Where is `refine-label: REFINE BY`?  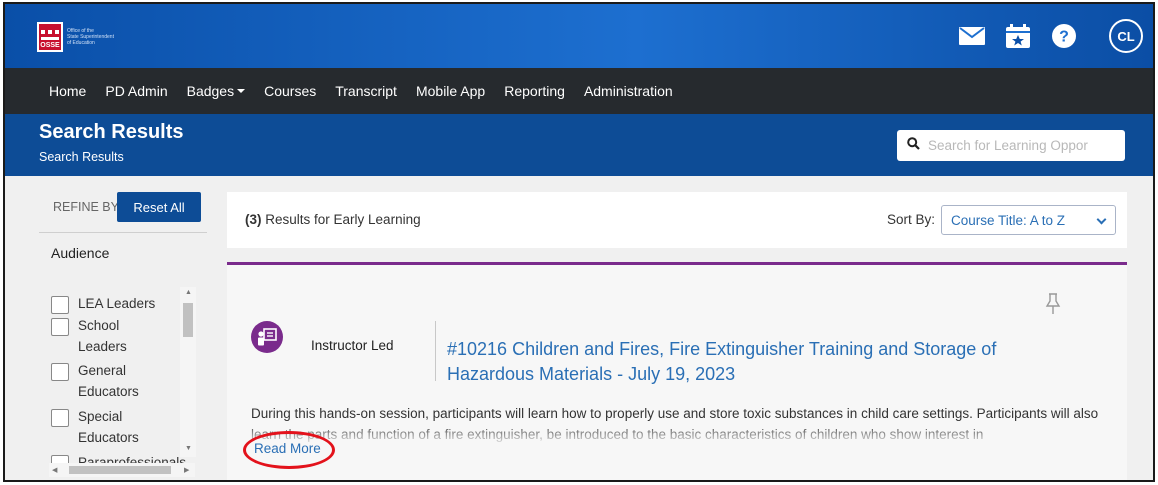
refine-label: REFINE BY is located at coordinates (85, 207).